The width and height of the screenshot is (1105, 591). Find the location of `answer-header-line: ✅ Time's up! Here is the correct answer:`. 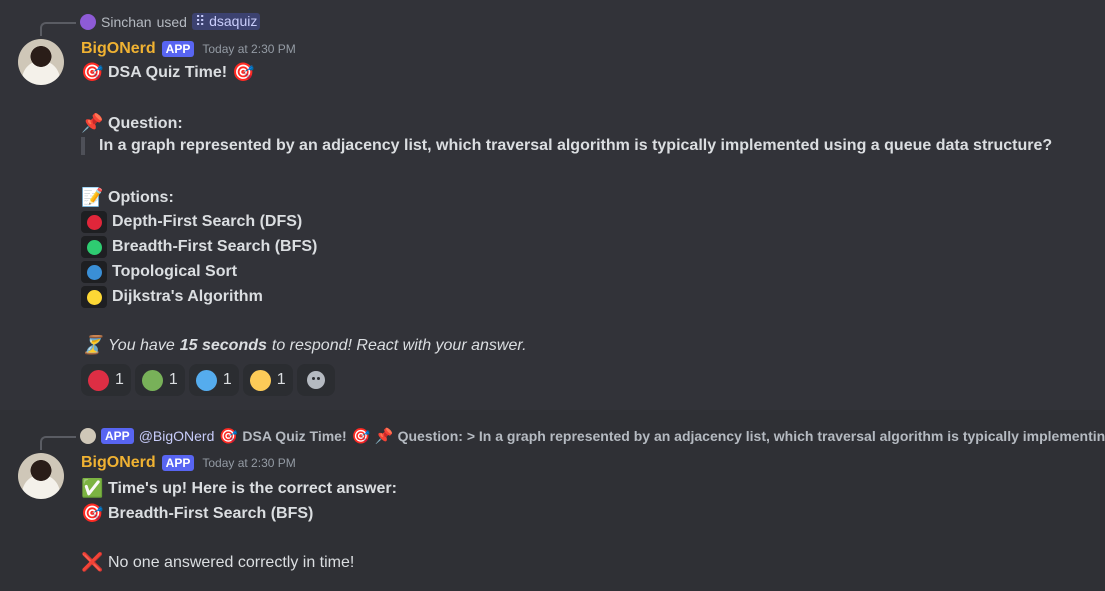

answer-header-line: ✅ Time's up! Here is the correct answer: is located at coordinates (239, 488).